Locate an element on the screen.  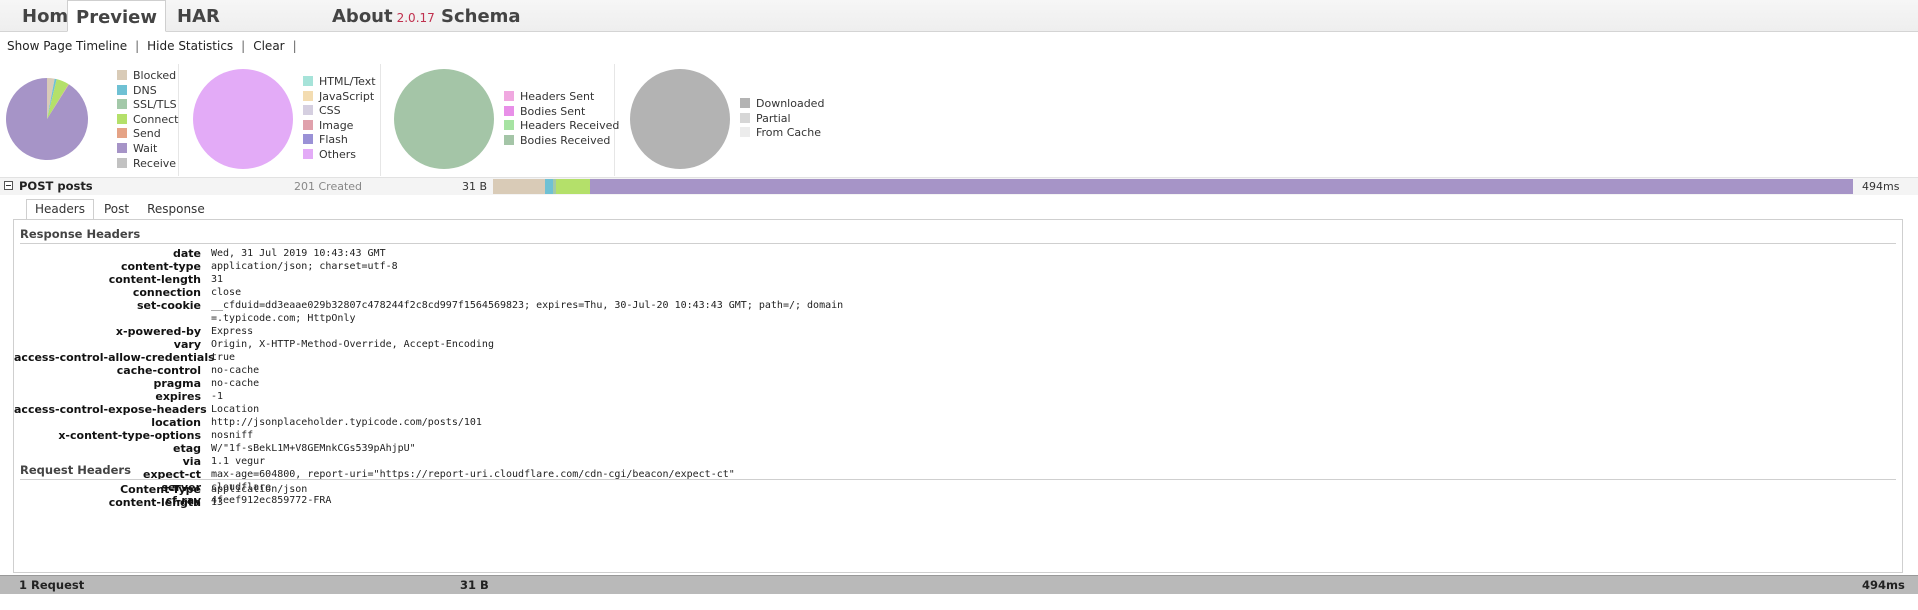
clear-link: Clear is located at coordinates (268, 46).